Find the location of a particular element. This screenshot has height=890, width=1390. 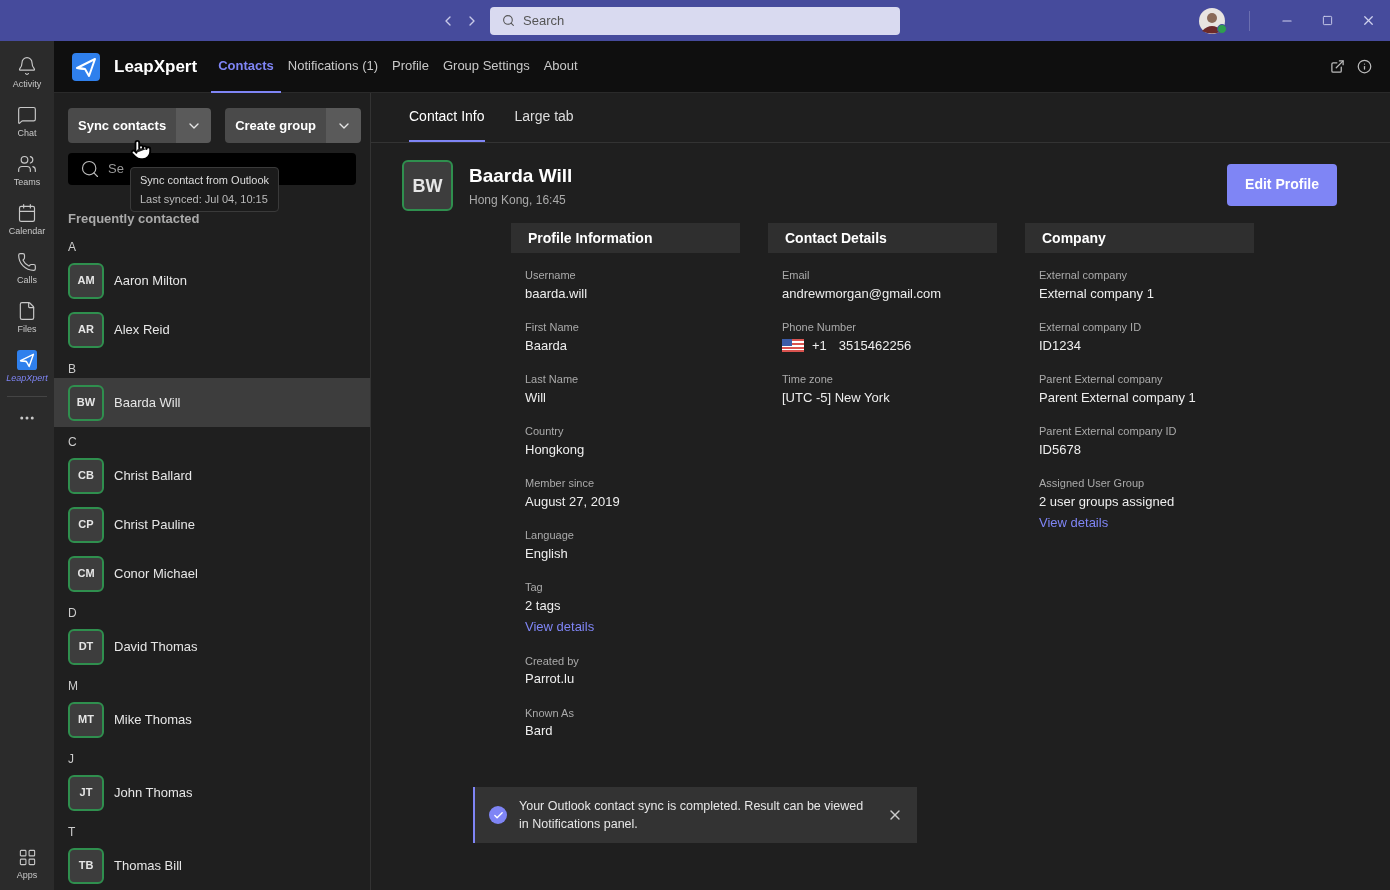

section-heading: Frequently contacted is located at coordinates (134, 218).